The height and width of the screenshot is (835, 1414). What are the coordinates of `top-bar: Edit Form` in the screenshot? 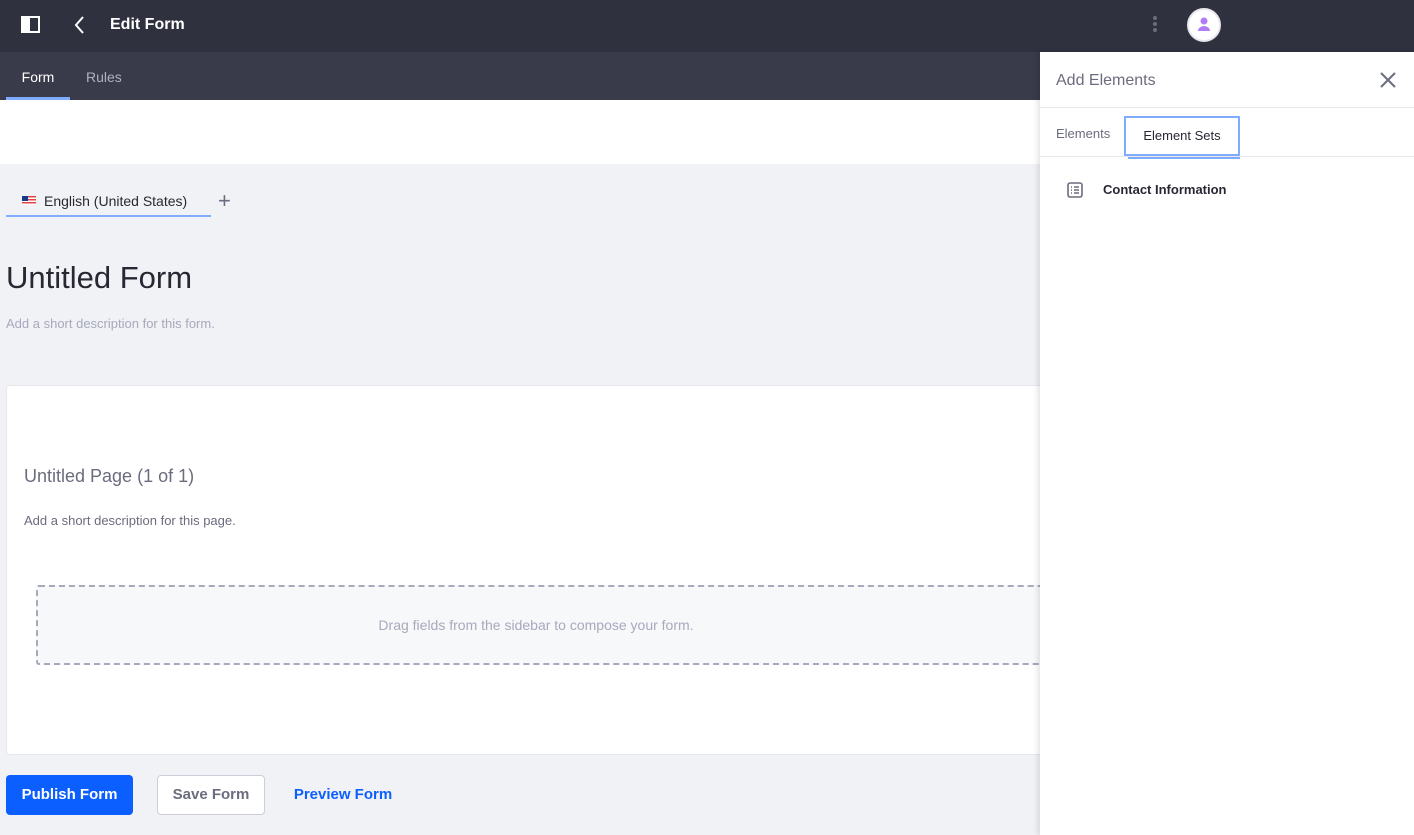 It's located at (707, 26).